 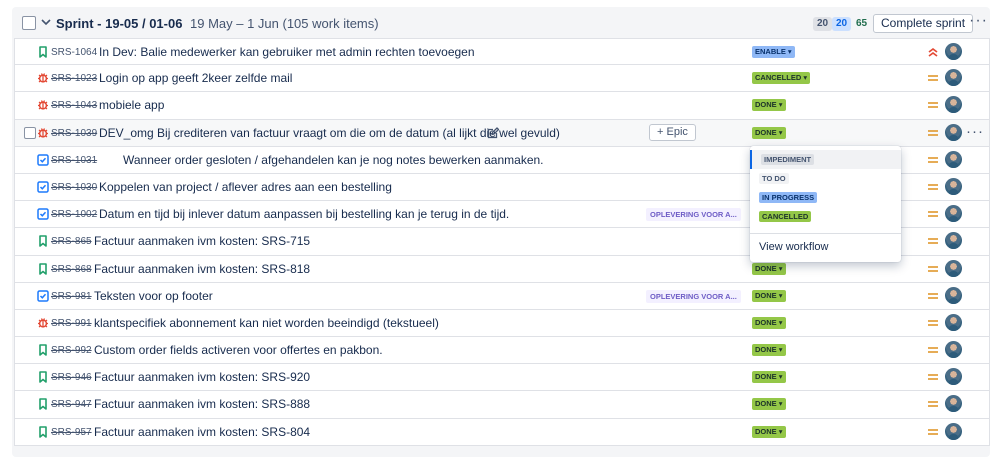 What do you see at coordinates (71, 432) in the screenshot?
I see `issue-key: SRS-957` at bounding box center [71, 432].